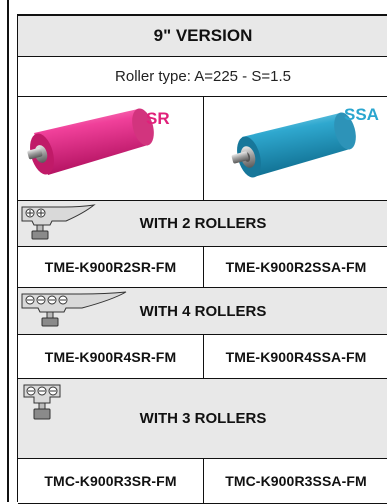  I want to click on table-title: 9" VERSION, so click(203, 35).